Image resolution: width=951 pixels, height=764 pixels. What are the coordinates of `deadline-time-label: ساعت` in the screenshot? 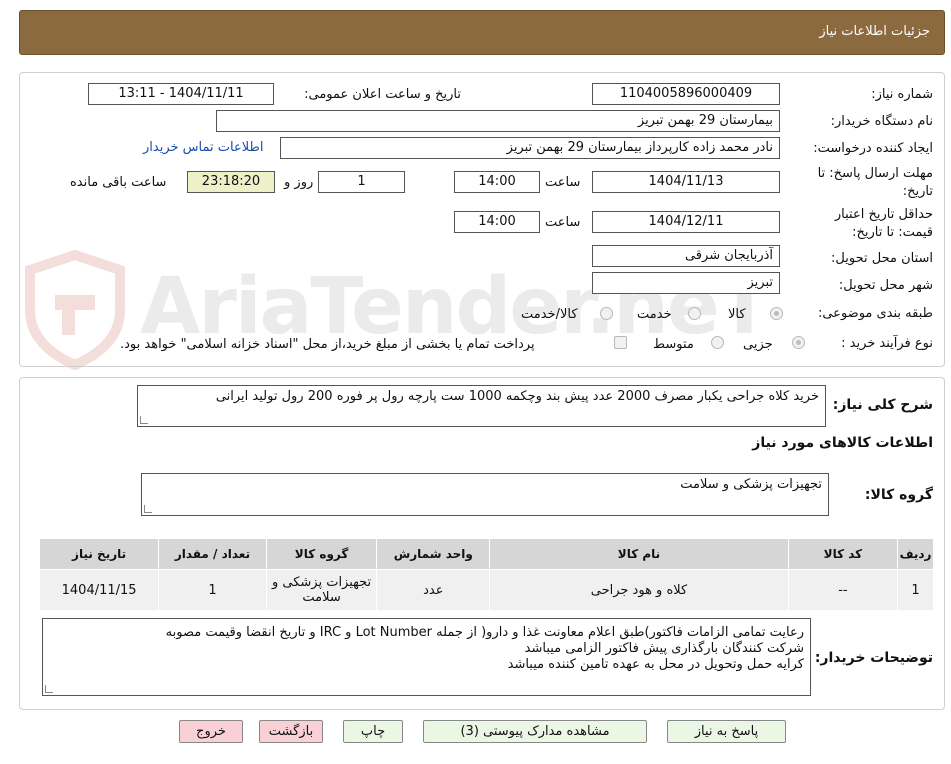 It's located at (563, 182).